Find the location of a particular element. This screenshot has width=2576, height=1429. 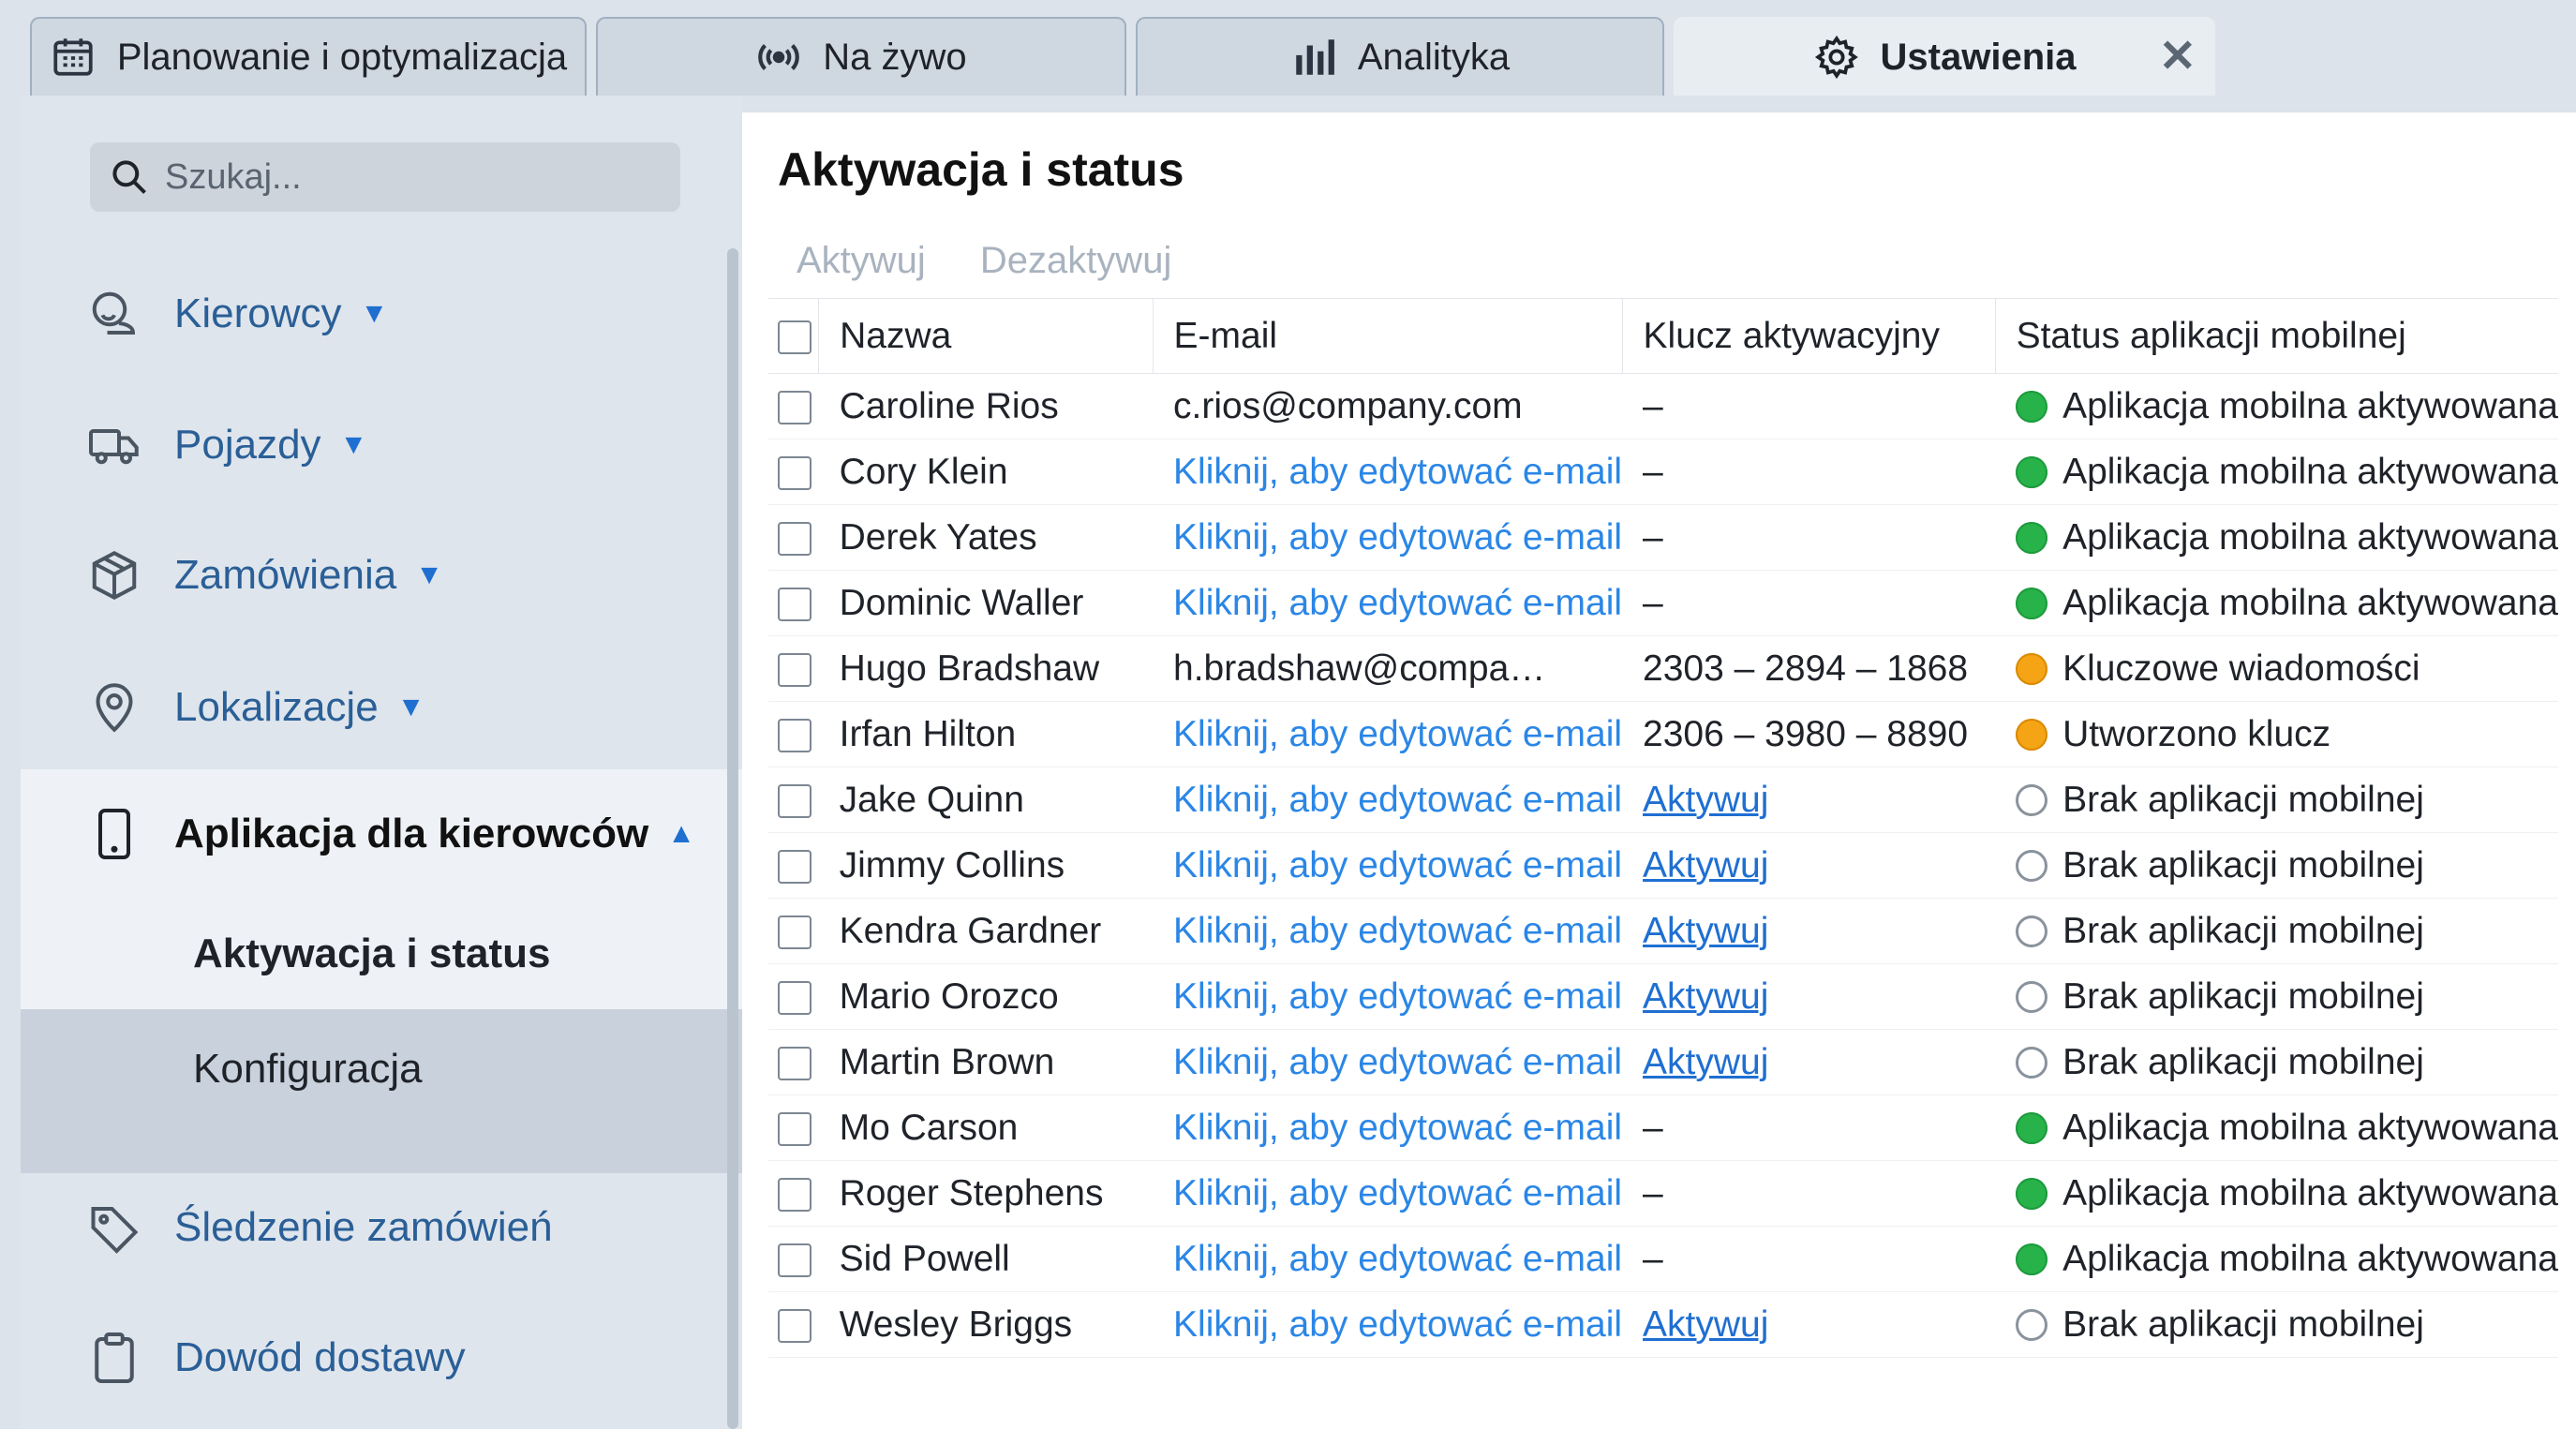

sidebar-item-orders: Zamówienia ▼ is located at coordinates (381, 575).